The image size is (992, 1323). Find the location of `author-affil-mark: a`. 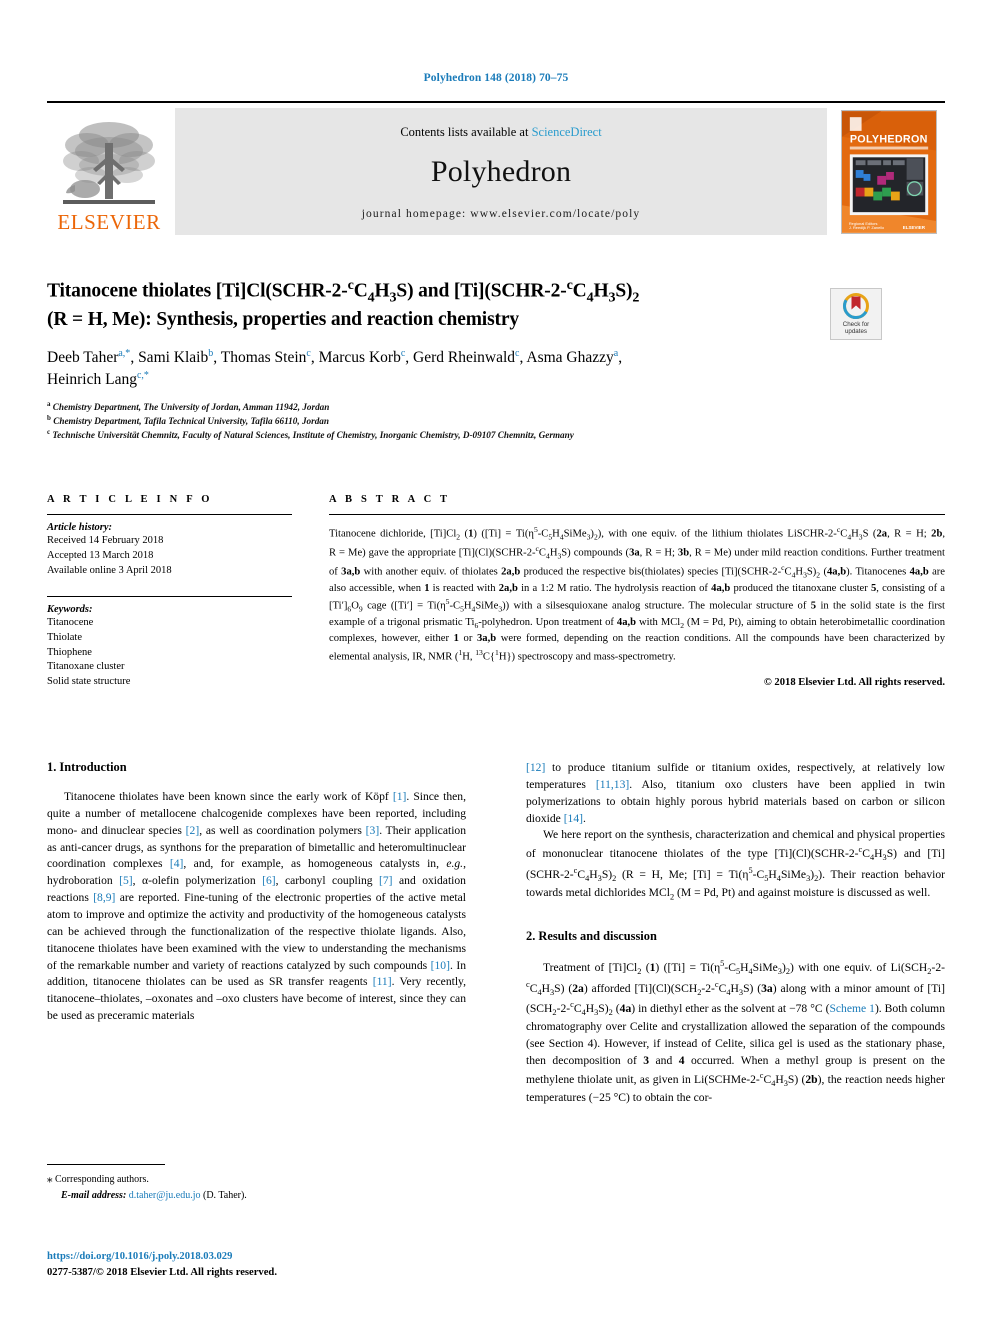

author-affil-mark: a is located at coordinates (616, 353).